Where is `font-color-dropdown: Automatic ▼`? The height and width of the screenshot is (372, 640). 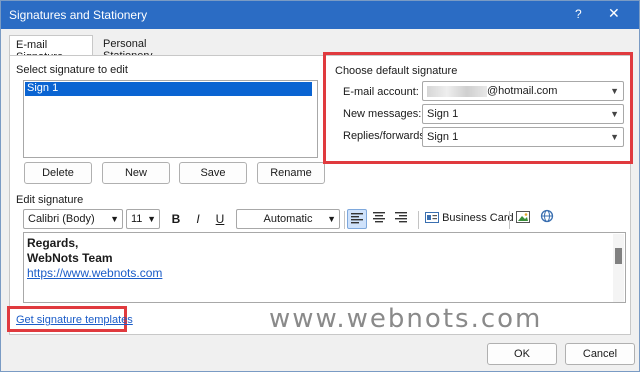
font-color-dropdown: Automatic ▼ is located at coordinates (288, 219).